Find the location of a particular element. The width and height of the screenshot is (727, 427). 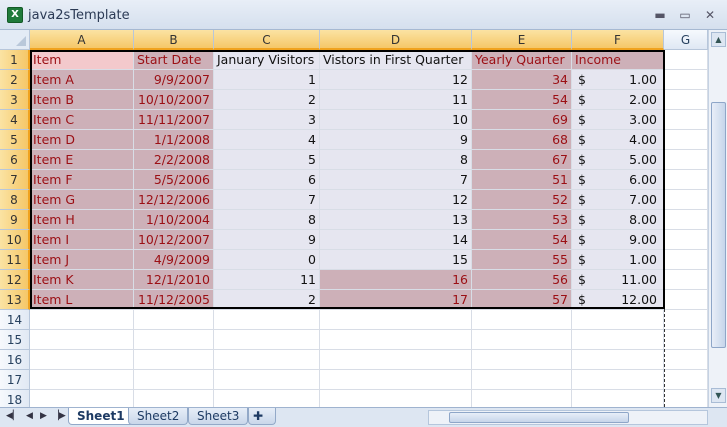

cell-date: 12/12/2006 is located at coordinates (174, 200).